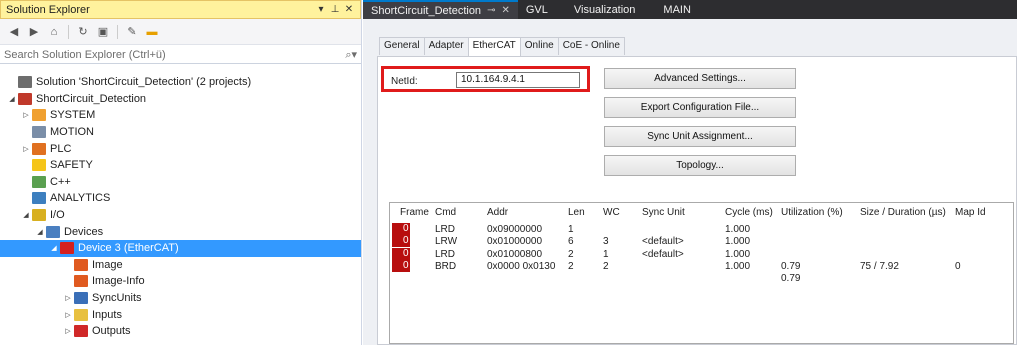 Image resolution: width=1017 pixels, height=345 pixels. What do you see at coordinates (321, 9) in the screenshot?
I see `dropdown-arrow-icon: ▾` at bounding box center [321, 9].